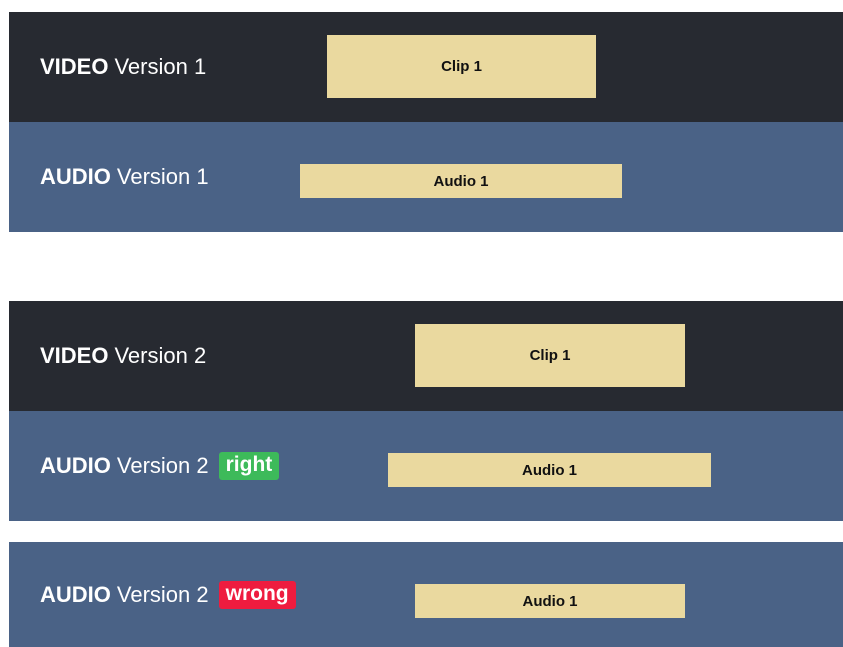 This screenshot has height=647, width=843. I want to click on right-badge: right, so click(249, 466).